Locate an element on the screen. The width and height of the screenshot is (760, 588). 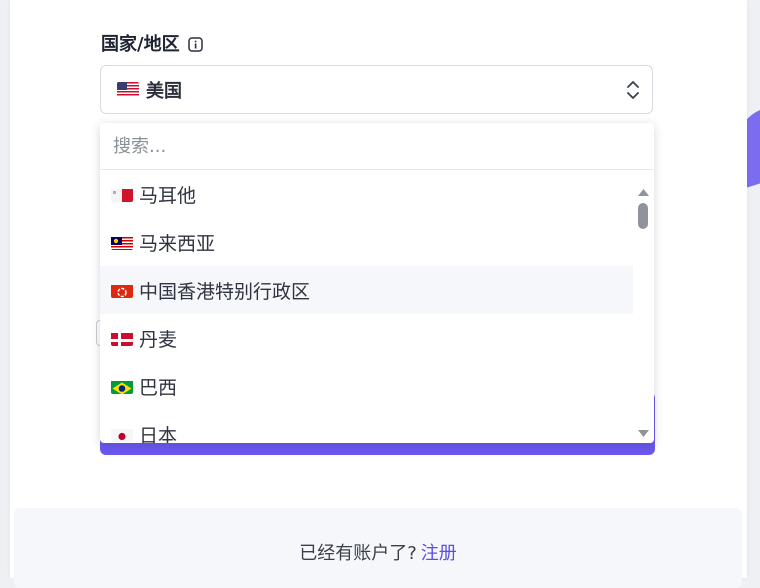
info-icon is located at coordinates (195, 44).